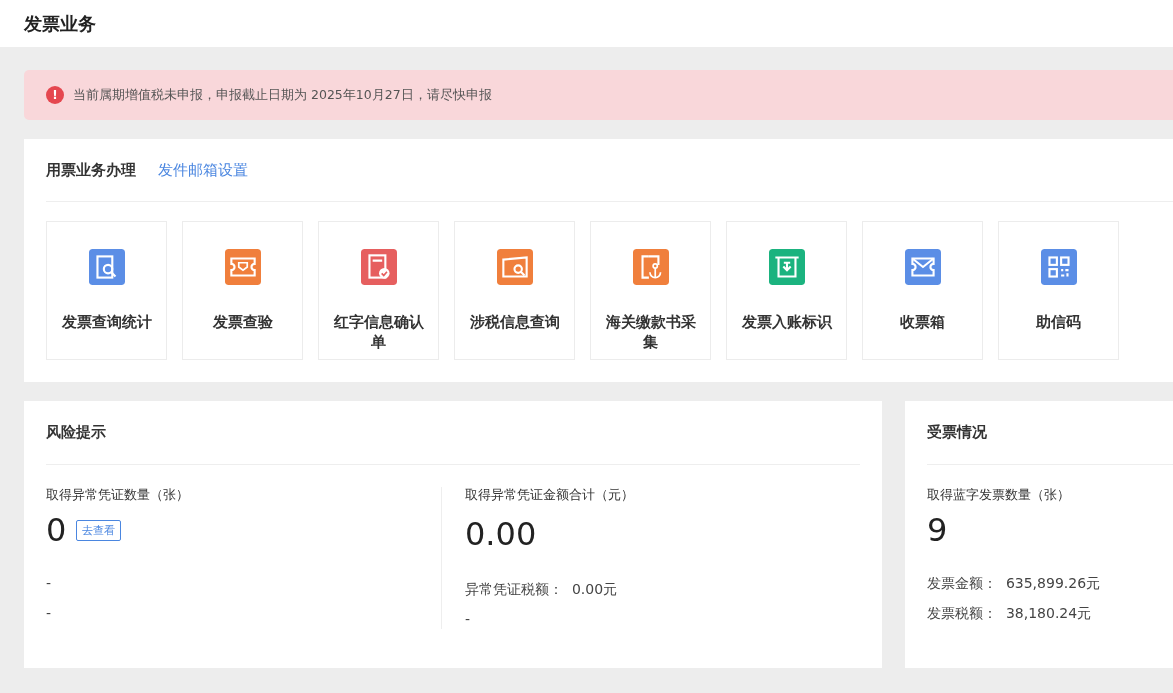 Image resolution: width=1173 pixels, height=693 pixels. Describe the element at coordinates (56, 530) in the screenshot. I see `stat-value: 0` at that location.